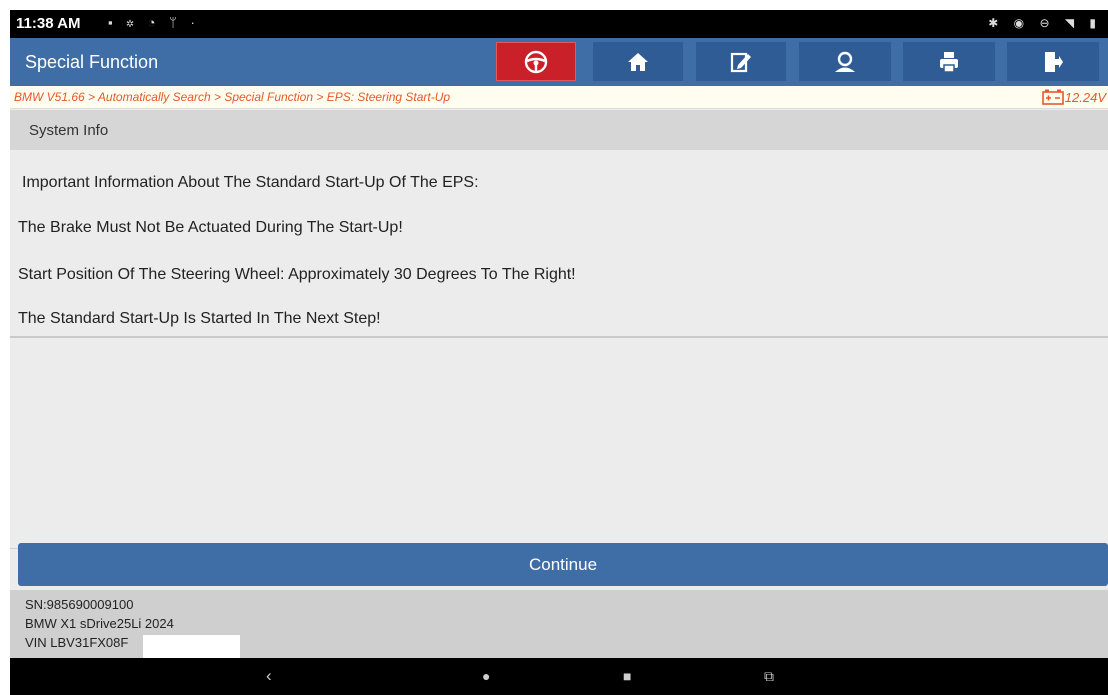 The width and height of the screenshot is (1108, 695). I want to click on back-icon: ‹, so click(269, 676).